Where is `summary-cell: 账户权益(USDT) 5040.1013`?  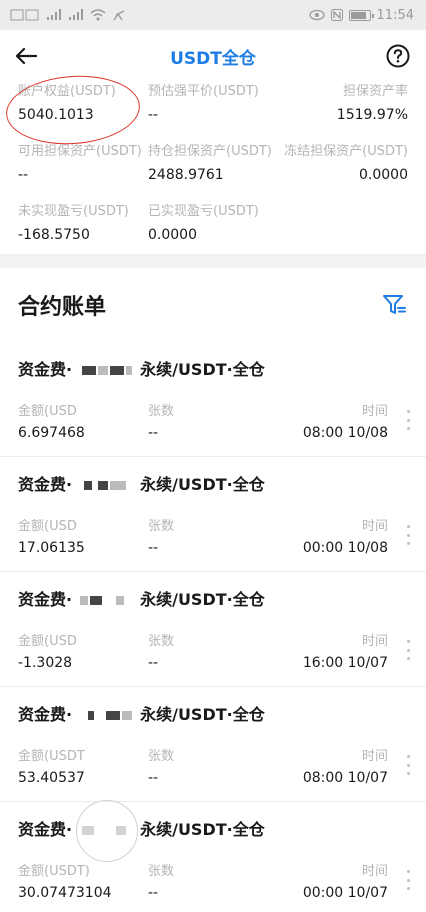 summary-cell: 账户权益(USDT) 5040.1013 is located at coordinates (83, 112).